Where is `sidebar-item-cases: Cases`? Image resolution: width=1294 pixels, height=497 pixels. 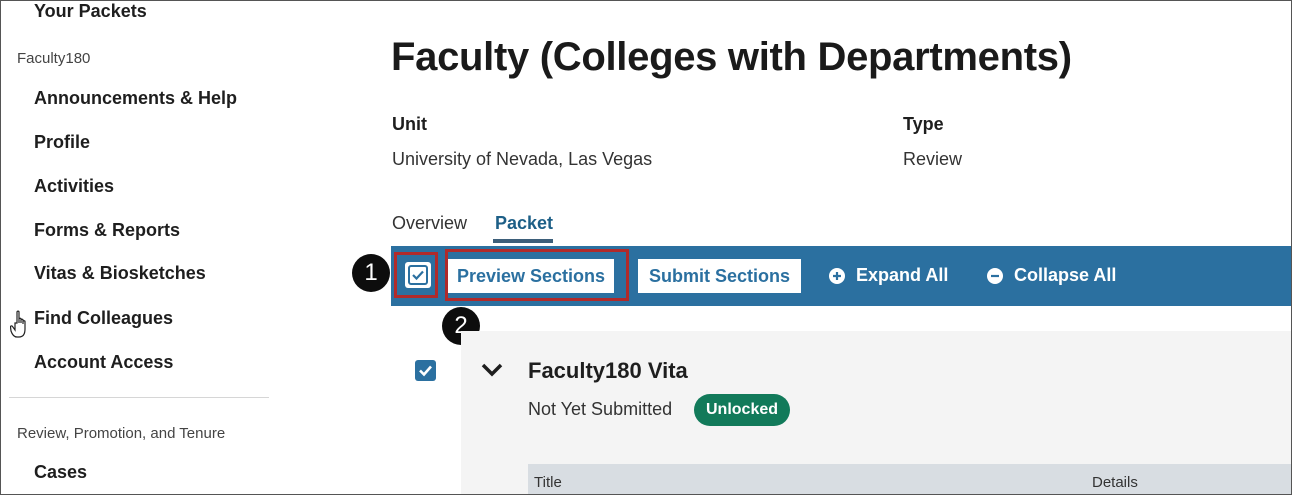 sidebar-item-cases: Cases is located at coordinates (60, 472).